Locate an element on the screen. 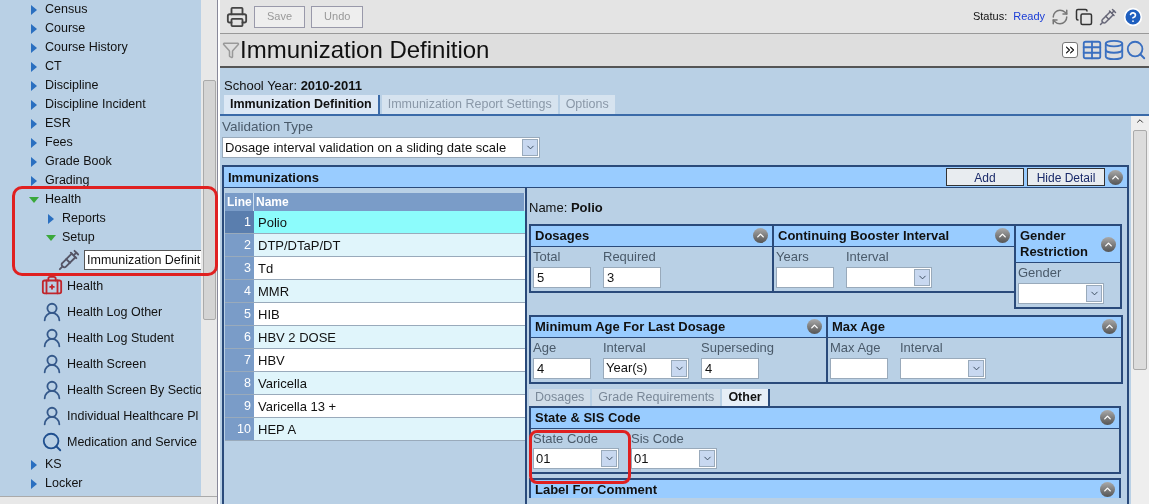 This screenshot has height=504, width=1149. dropdown: Year(s) is located at coordinates (646, 368).